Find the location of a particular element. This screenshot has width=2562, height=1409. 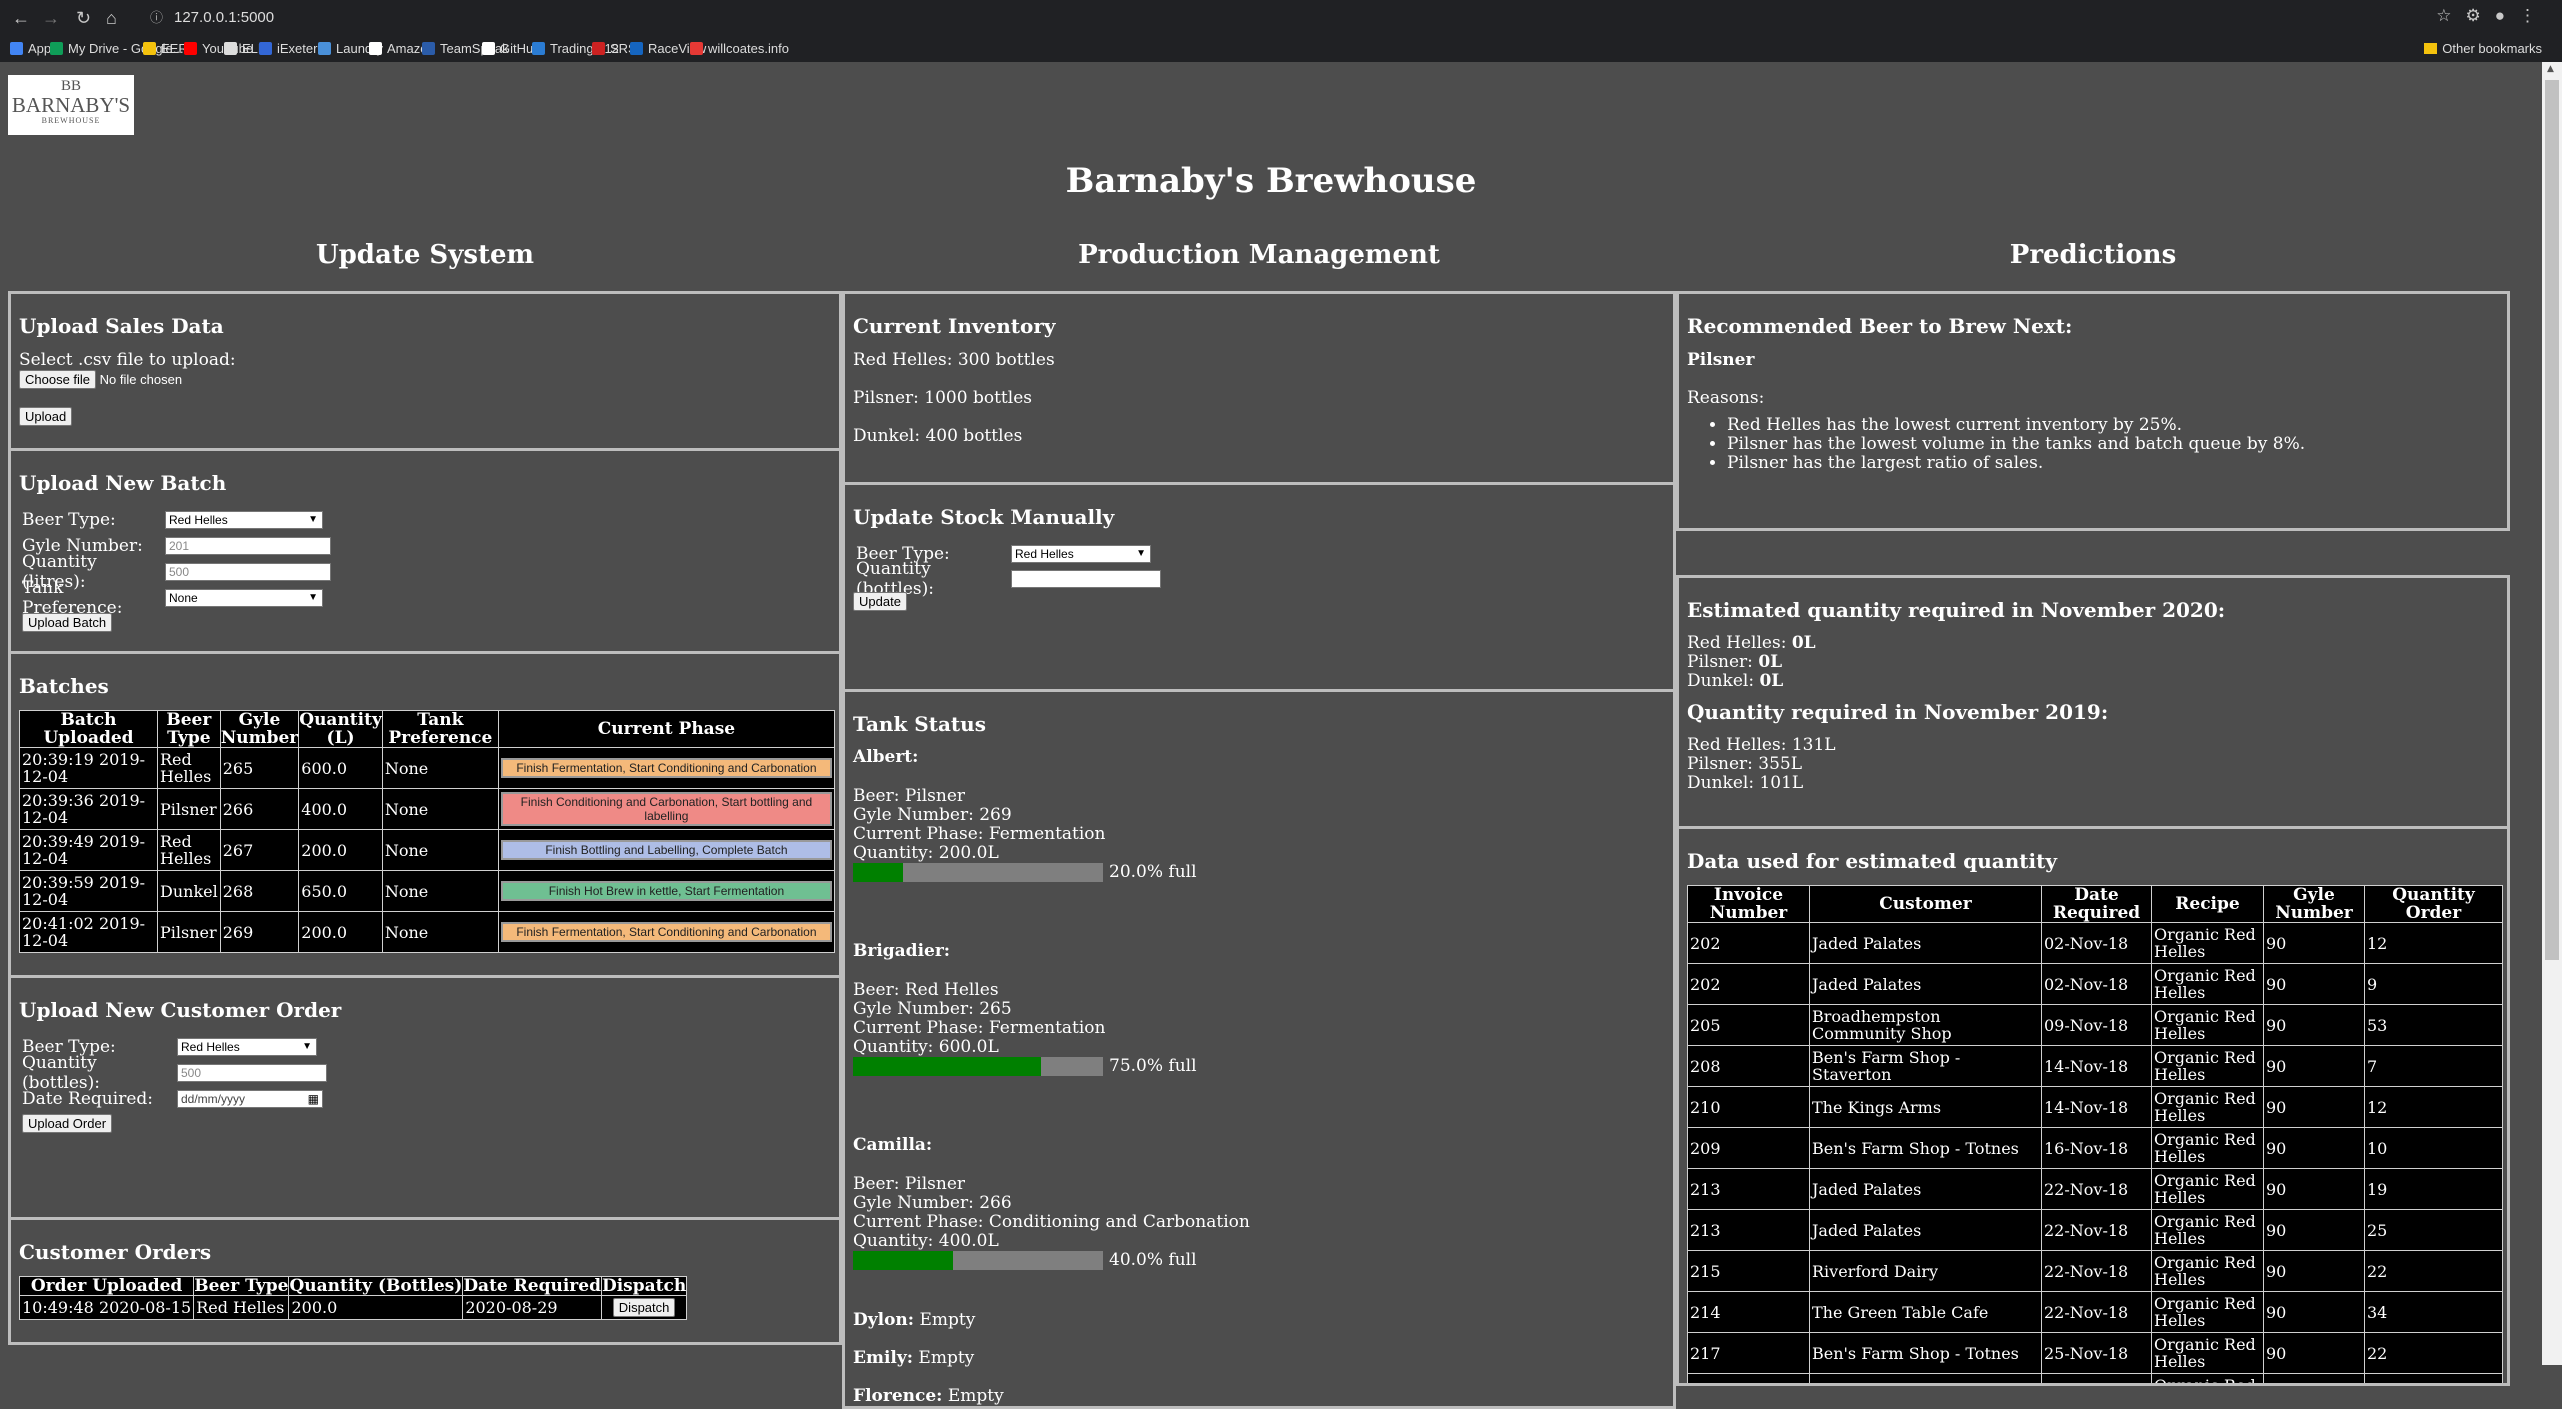

table-cell: 9 is located at coordinates (2433, 984).